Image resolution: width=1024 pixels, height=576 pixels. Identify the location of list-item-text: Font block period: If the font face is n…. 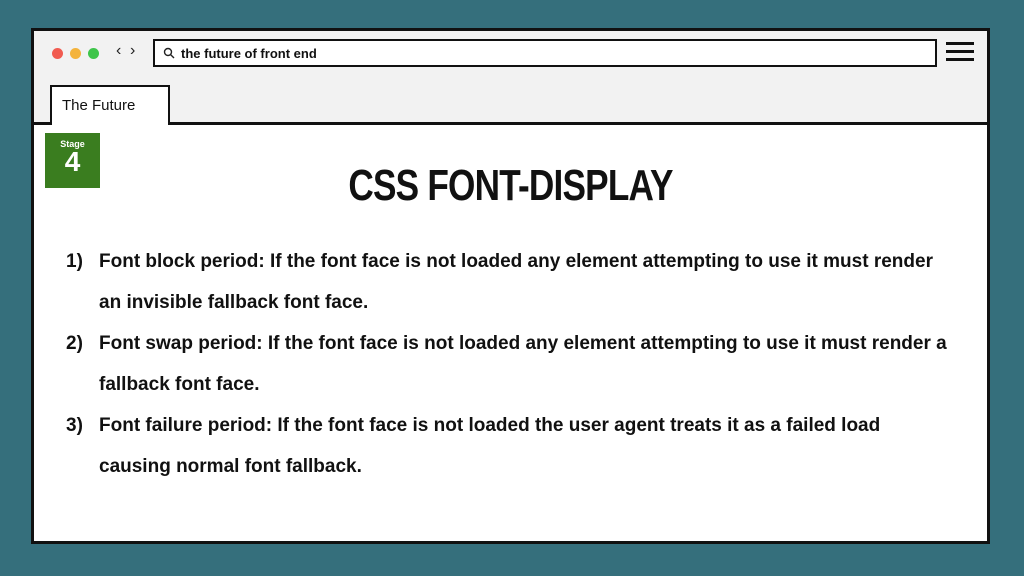
(516, 282).